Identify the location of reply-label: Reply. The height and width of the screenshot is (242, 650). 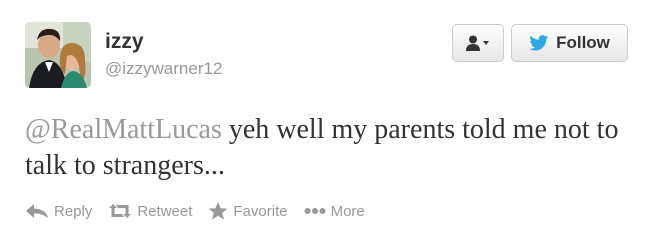
(73, 211).